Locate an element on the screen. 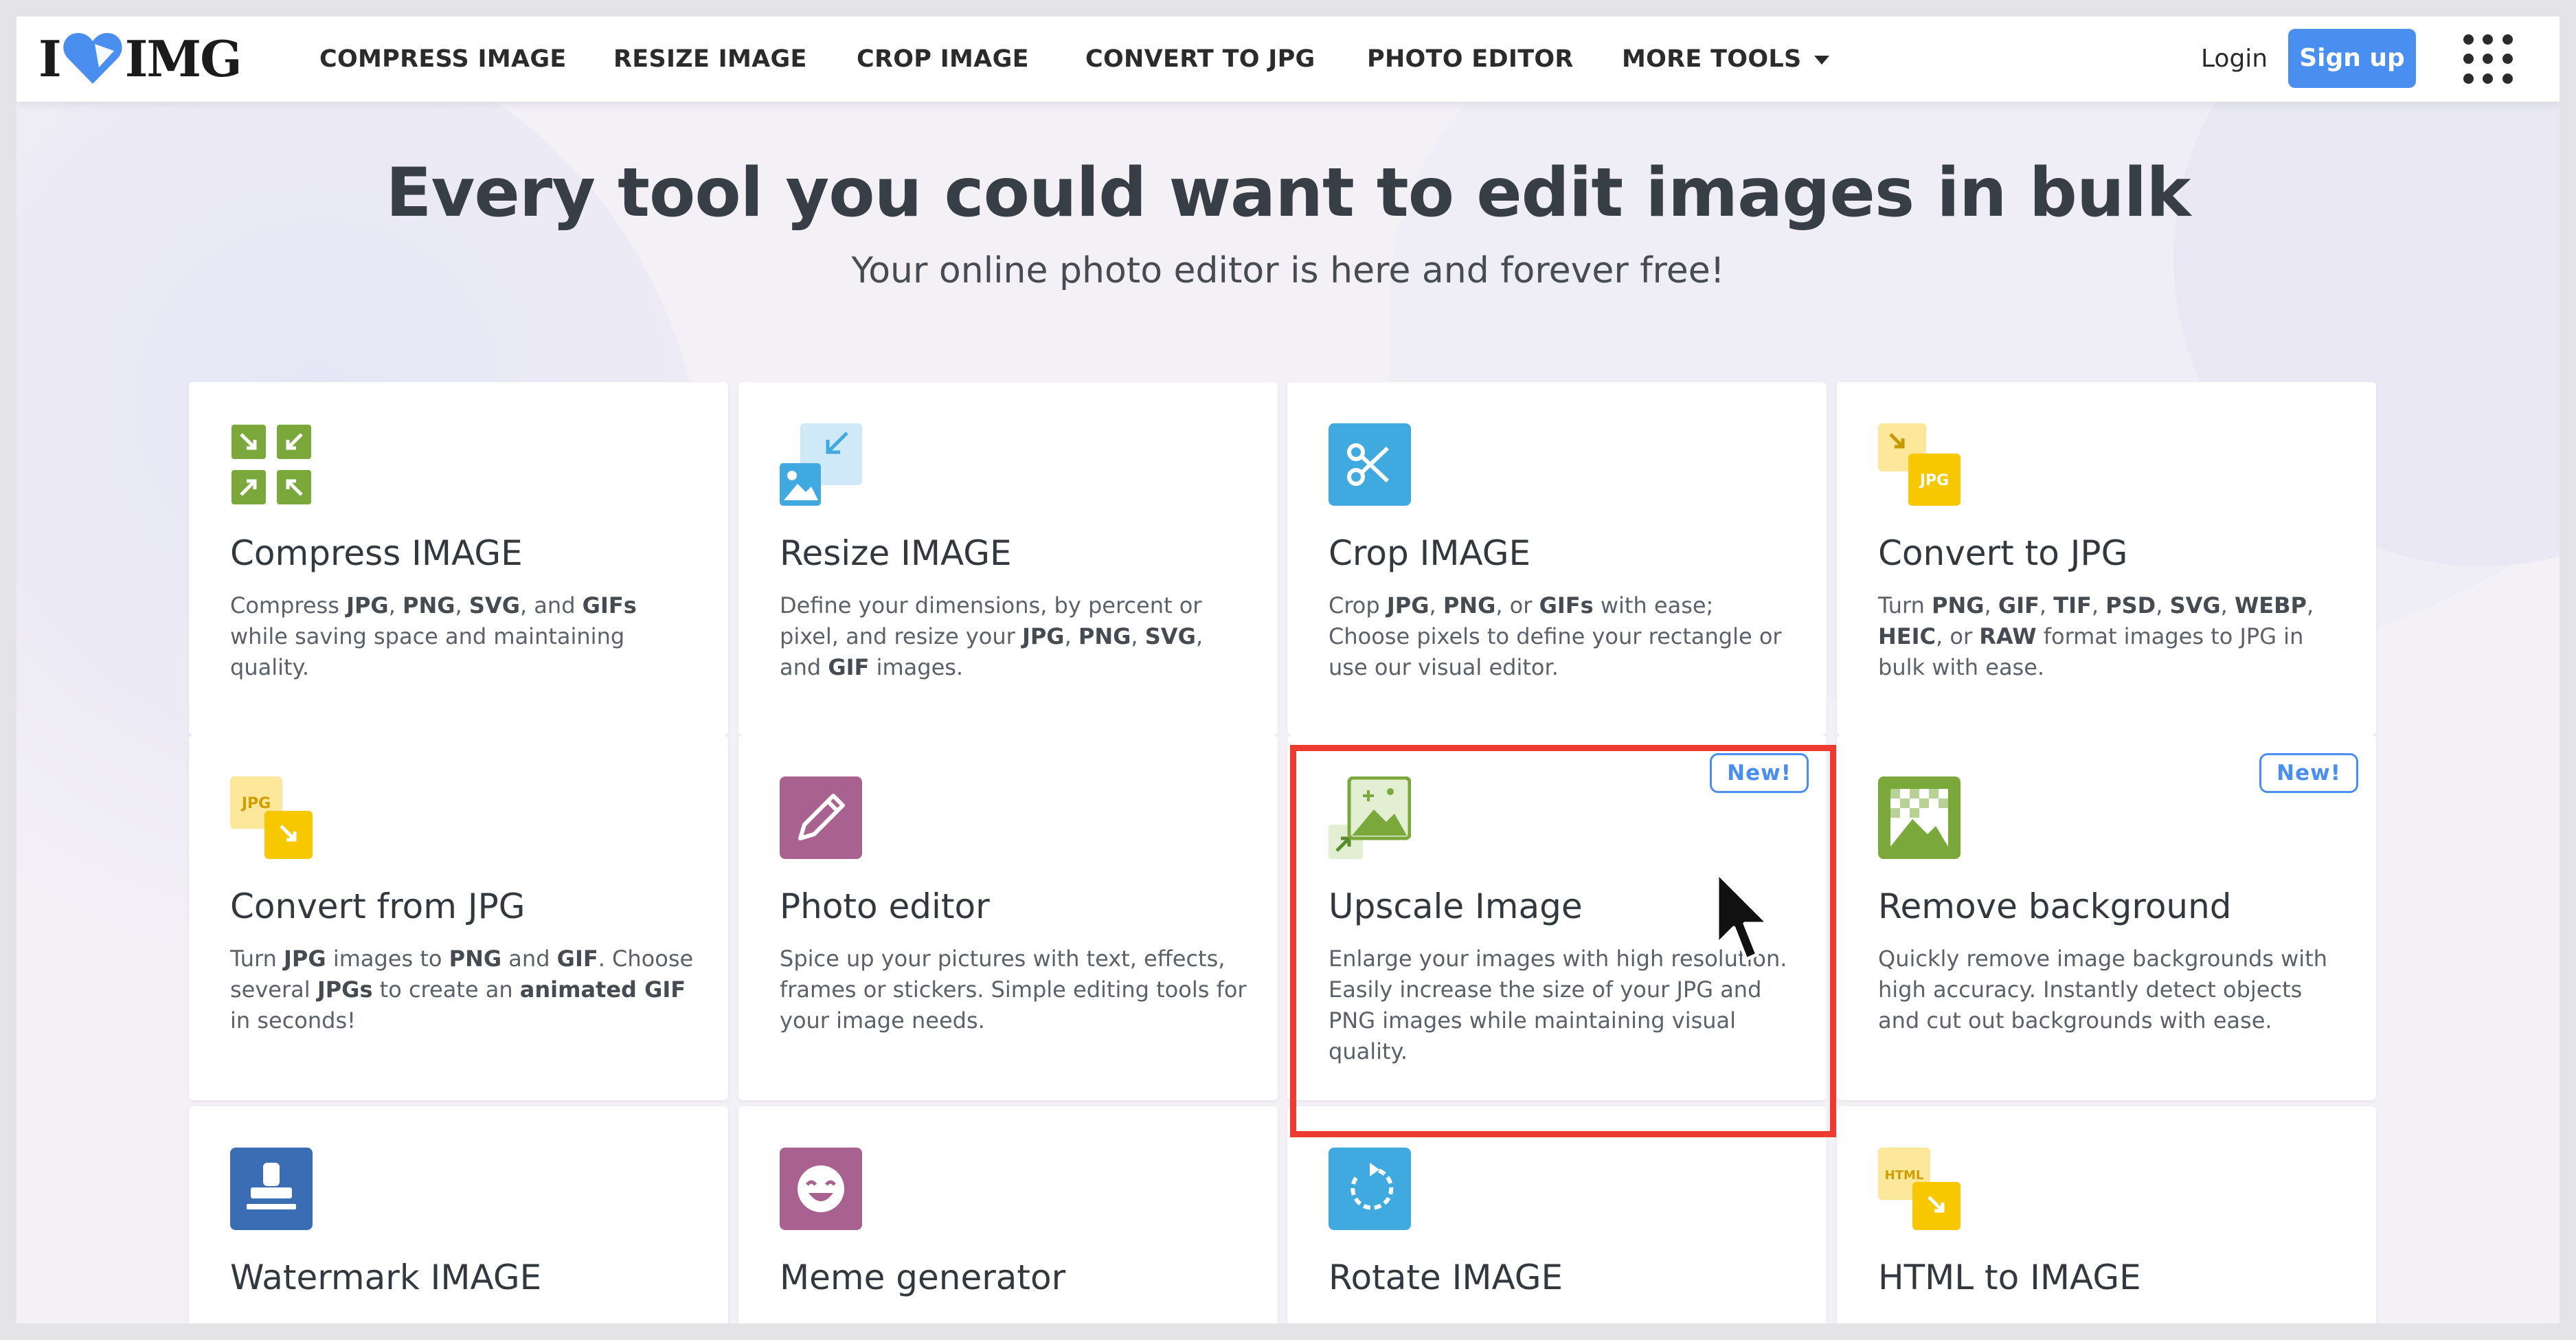 This screenshot has width=2576, height=1340. remove-background-icon is located at coordinates (1919, 818).